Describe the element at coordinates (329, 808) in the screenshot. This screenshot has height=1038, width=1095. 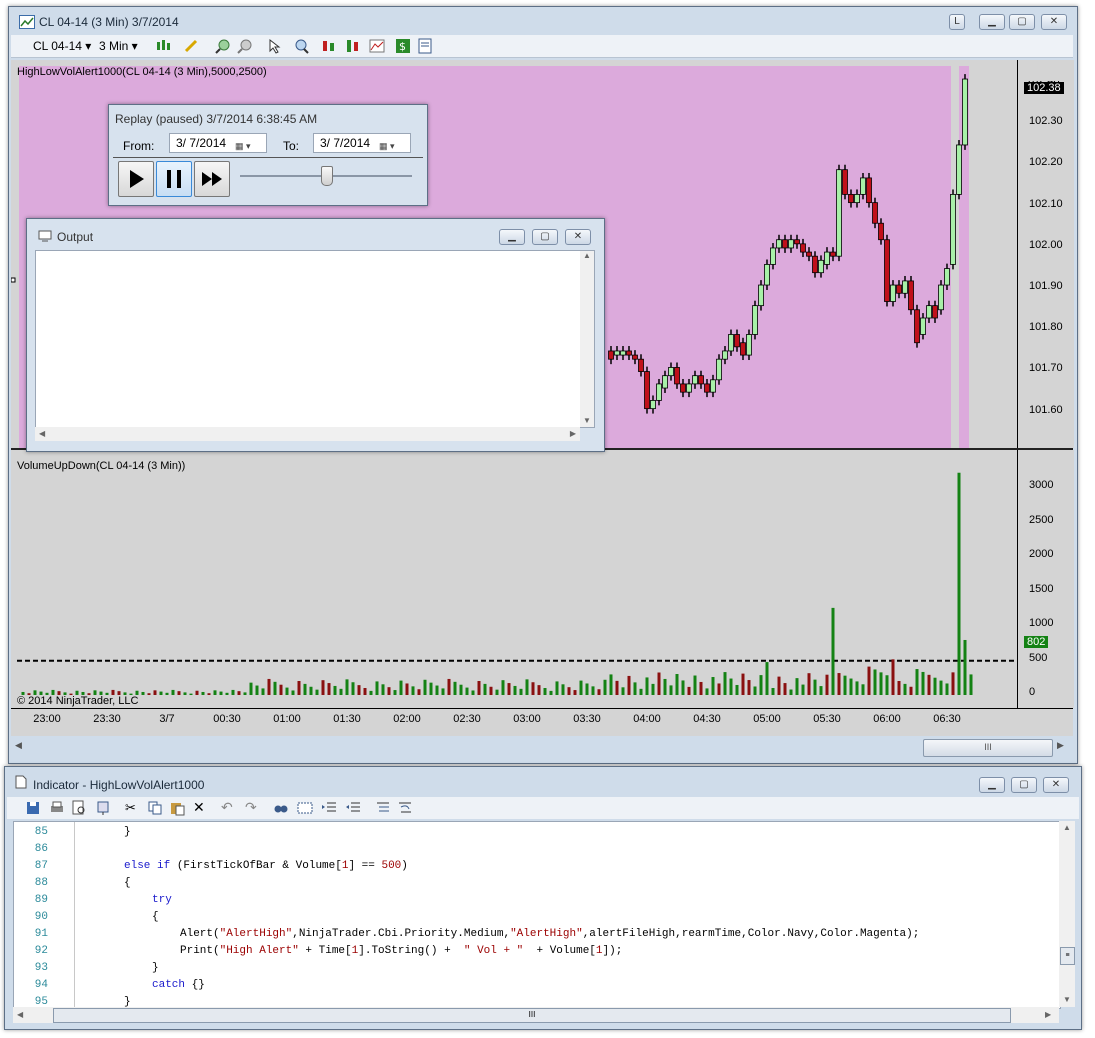
I see `indent-icon` at that location.